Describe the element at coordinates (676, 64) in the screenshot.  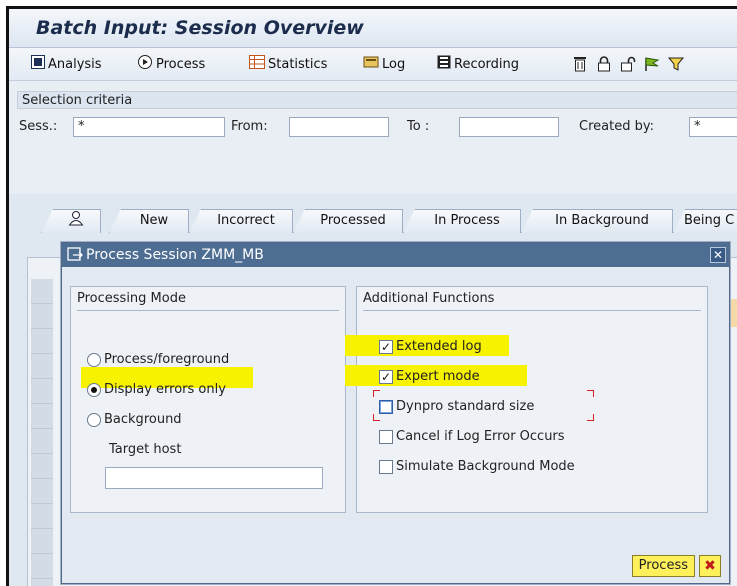
I see `filter-icon` at that location.